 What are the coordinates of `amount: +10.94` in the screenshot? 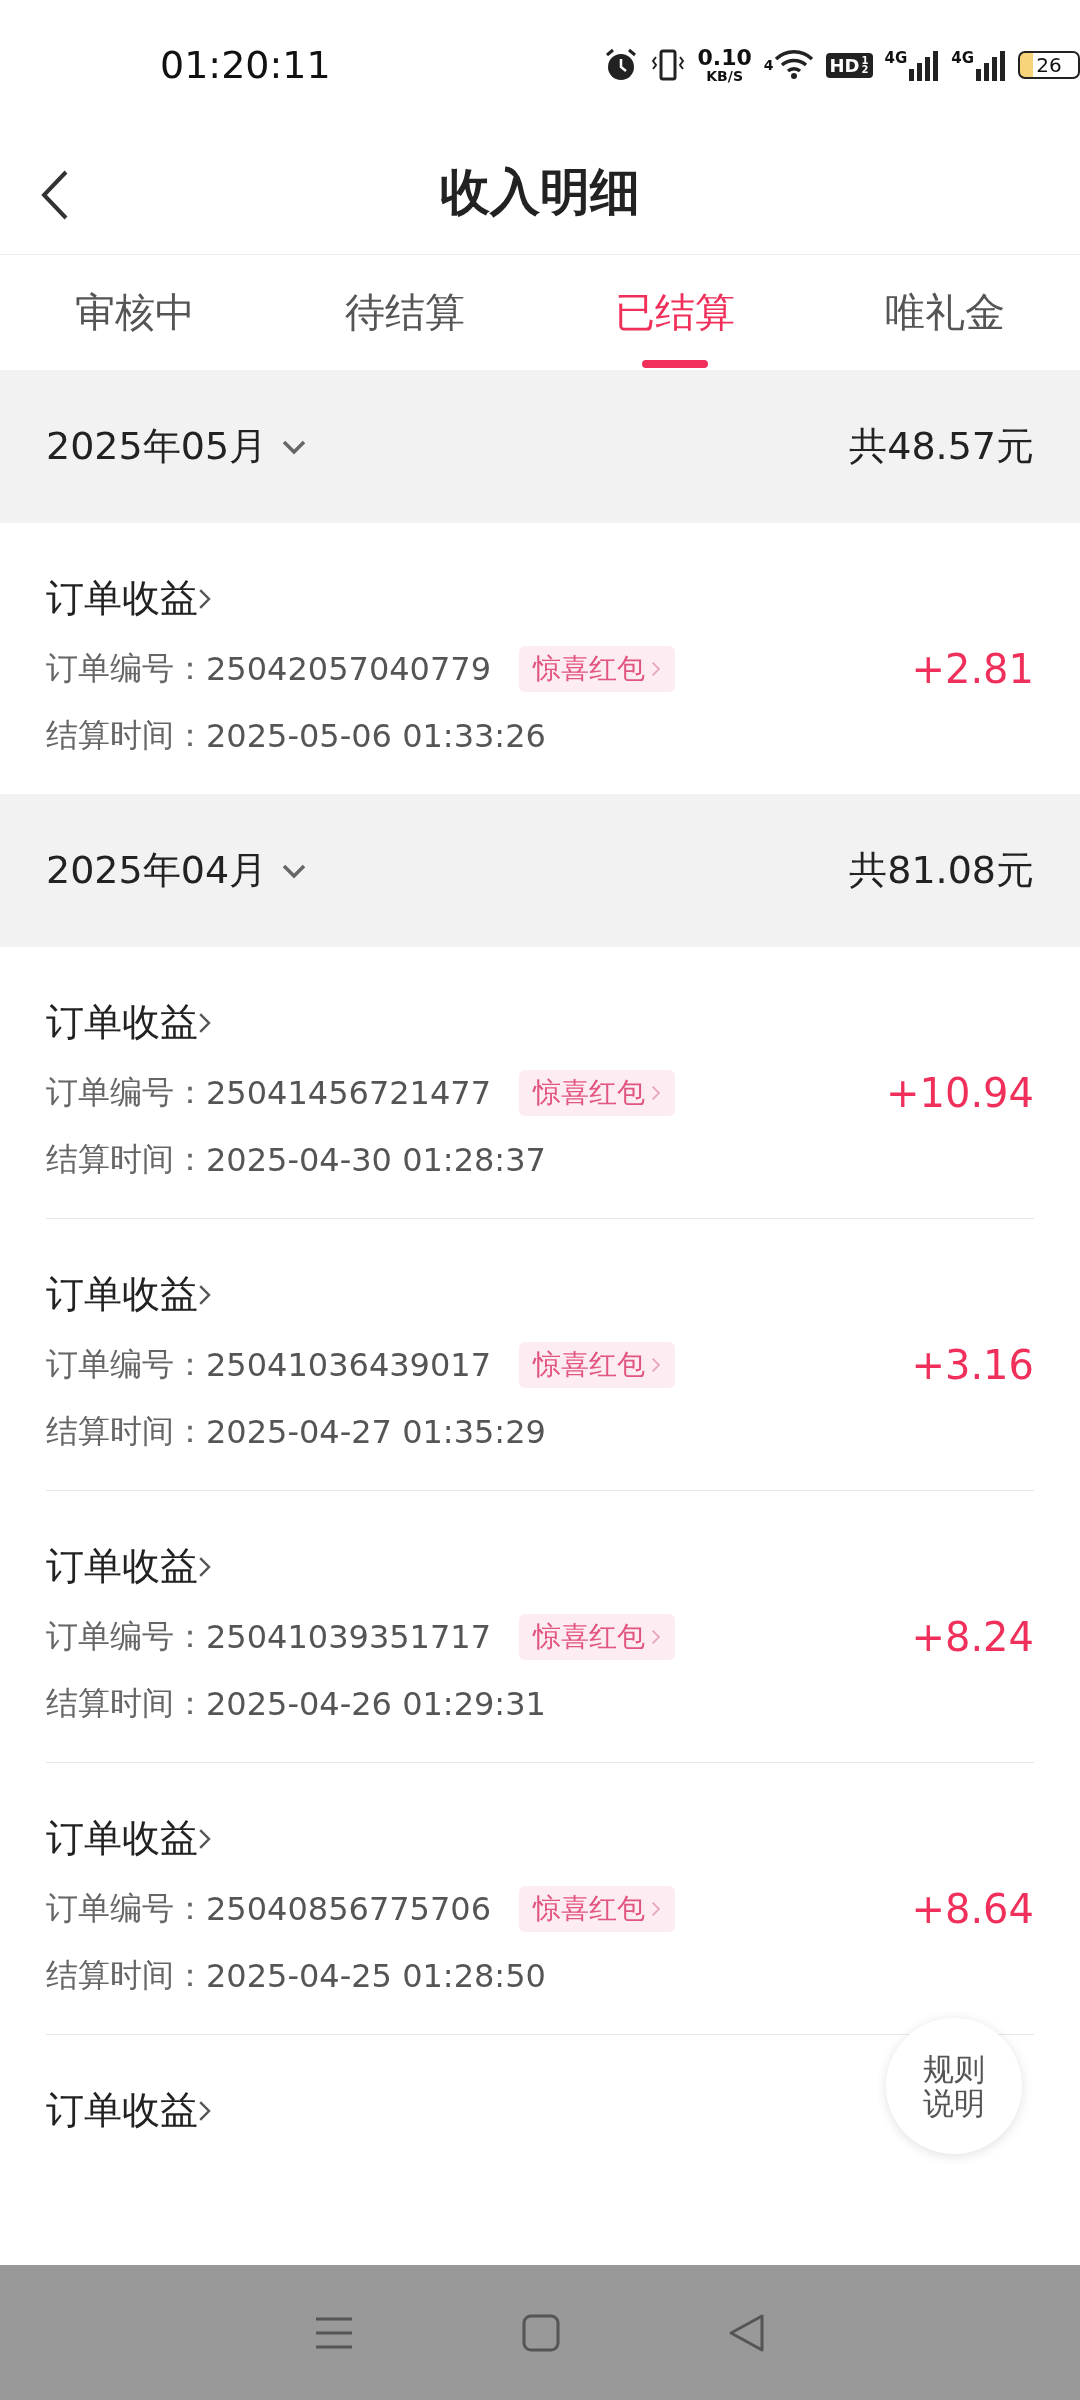 It's located at (959, 1093).